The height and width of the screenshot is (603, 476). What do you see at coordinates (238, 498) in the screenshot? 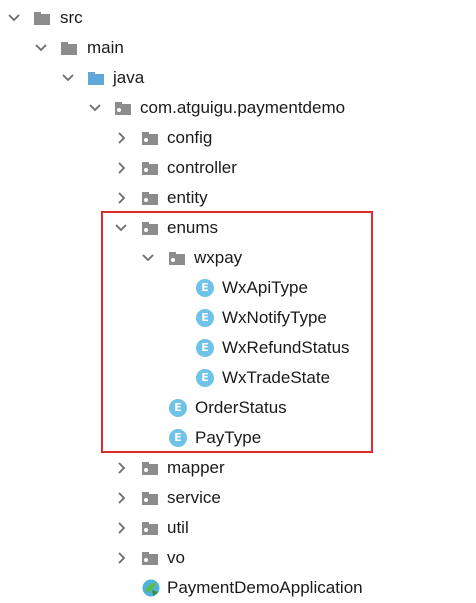
I see `tree-item-service: service` at bounding box center [238, 498].